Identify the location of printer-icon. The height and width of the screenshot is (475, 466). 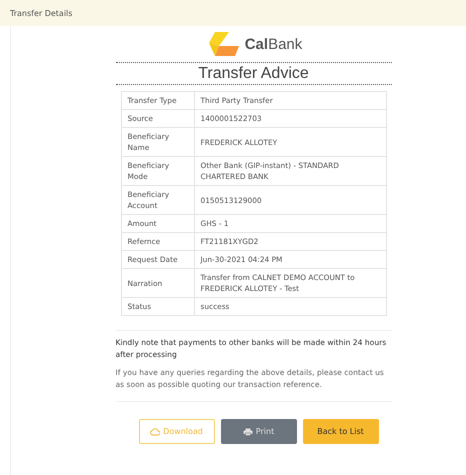
(247, 432).